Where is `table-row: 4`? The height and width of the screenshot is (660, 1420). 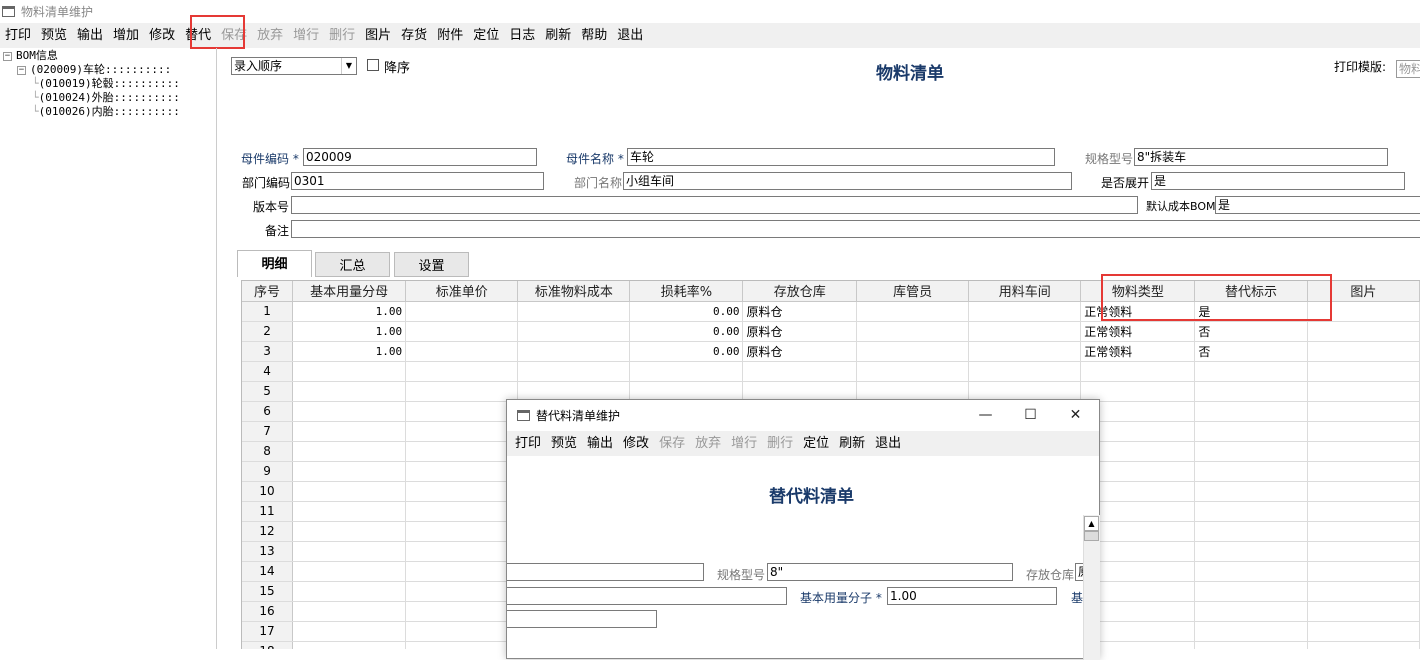
table-row: 4 is located at coordinates (831, 371).